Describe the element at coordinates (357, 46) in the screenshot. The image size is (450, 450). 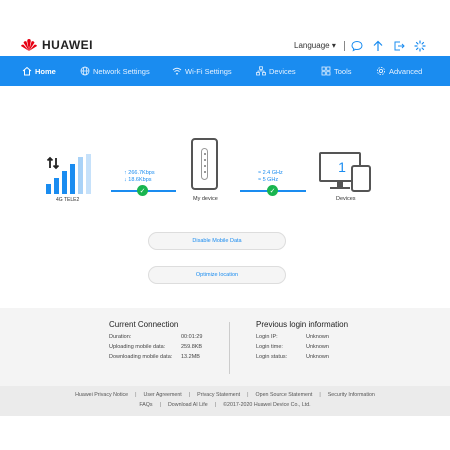
I see `message-icon` at that location.